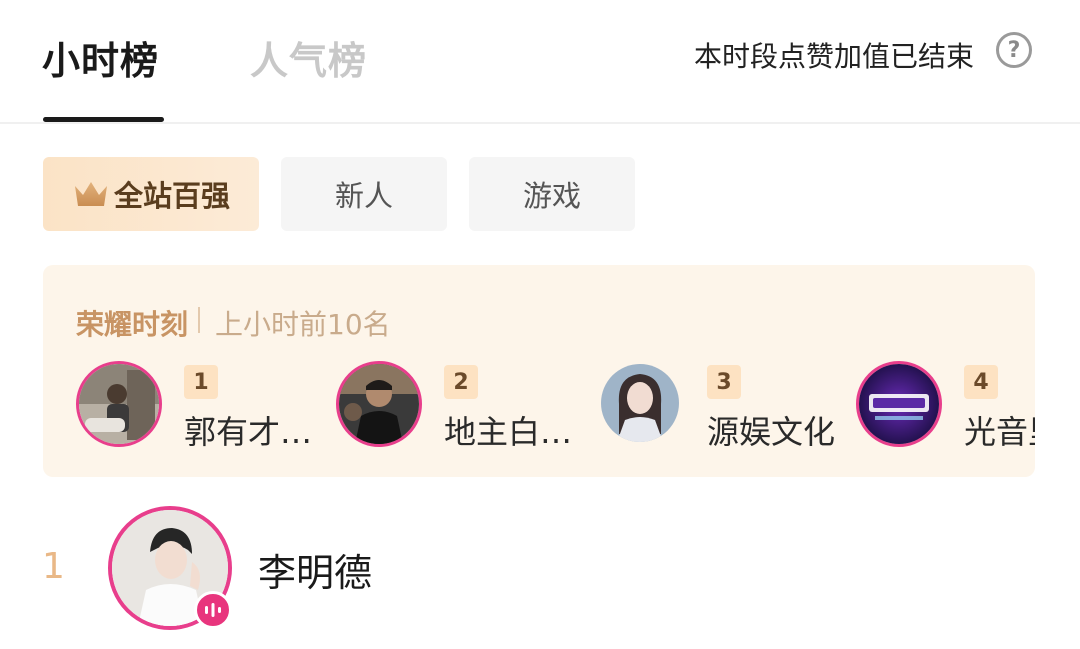 This screenshot has width=1080, height=649. What do you see at coordinates (364, 194) in the screenshot?
I see `chip-newcomer: 新人` at bounding box center [364, 194].